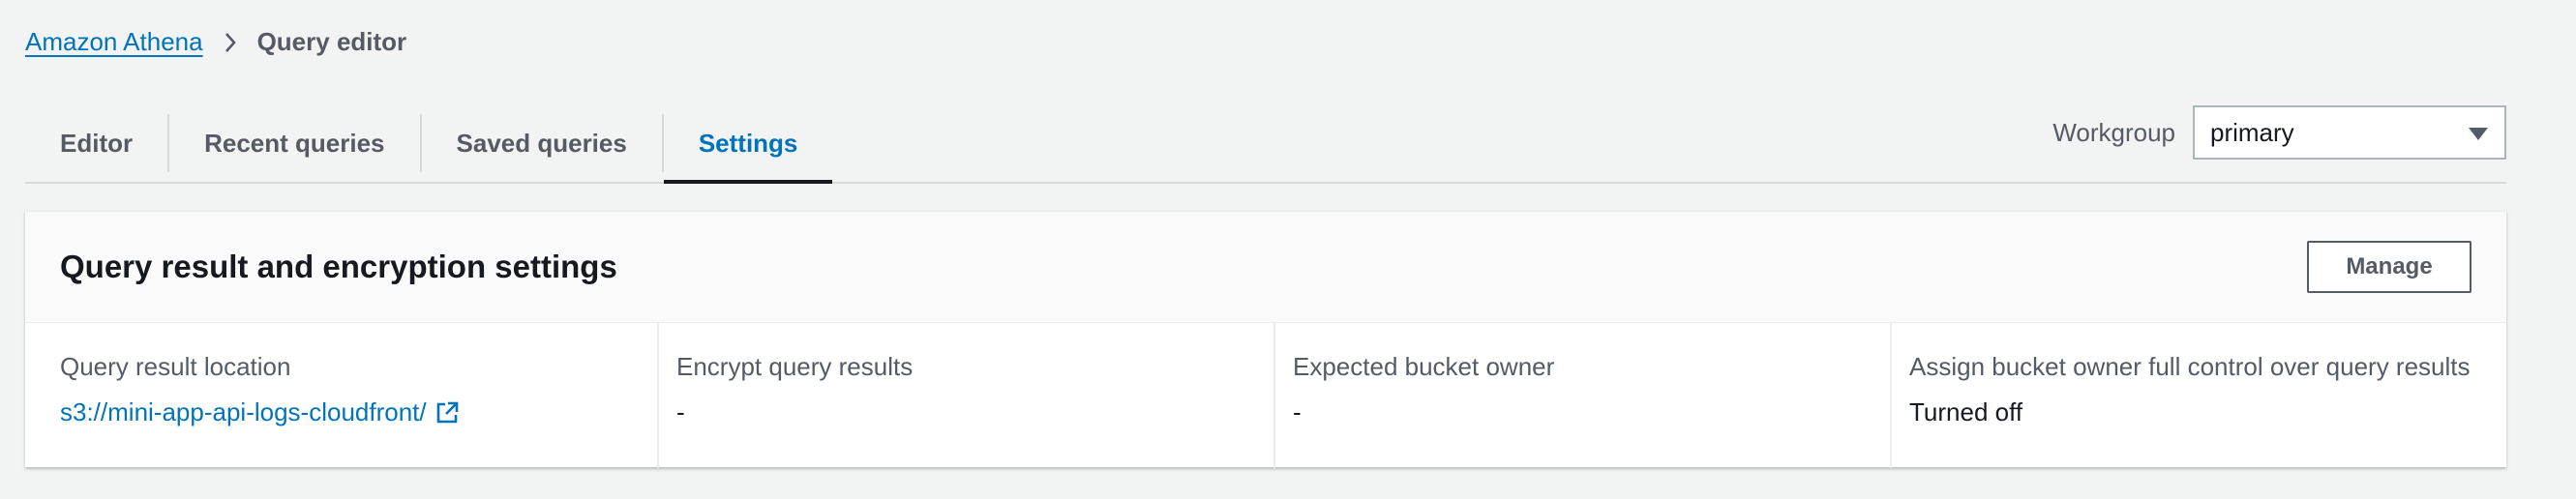 This screenshot has height=499, width=2576. Describe the element at coordinates (2389, 267) in the screenshot. I see `manage-button: Manage` at that location.